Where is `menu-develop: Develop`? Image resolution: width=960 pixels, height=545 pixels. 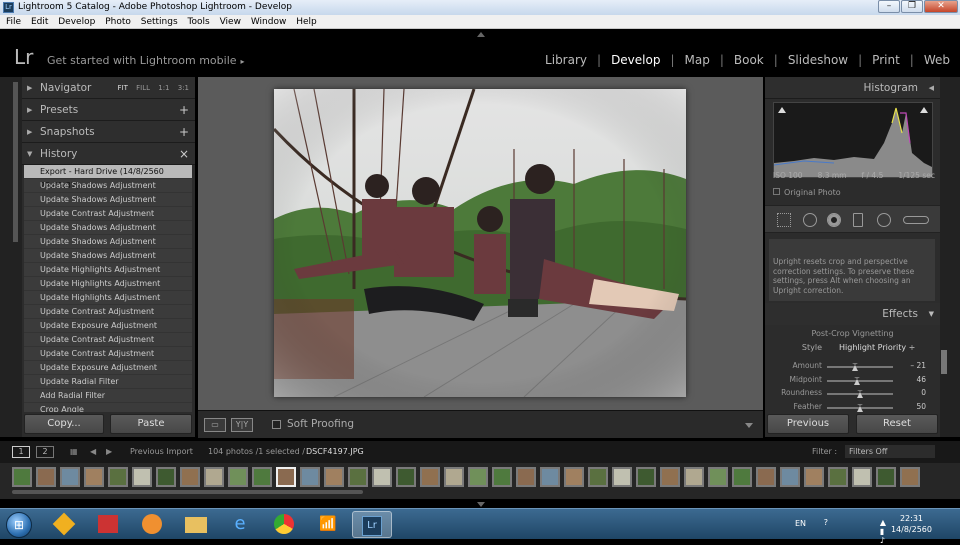
menu-develop: Develop is located at coordinates (76, 22).